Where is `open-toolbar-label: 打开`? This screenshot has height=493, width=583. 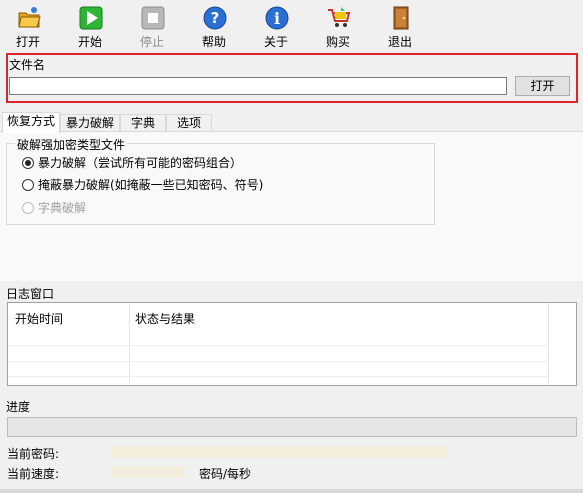 open-toolbar-label: 打开 is located at coordinates (27, 42).